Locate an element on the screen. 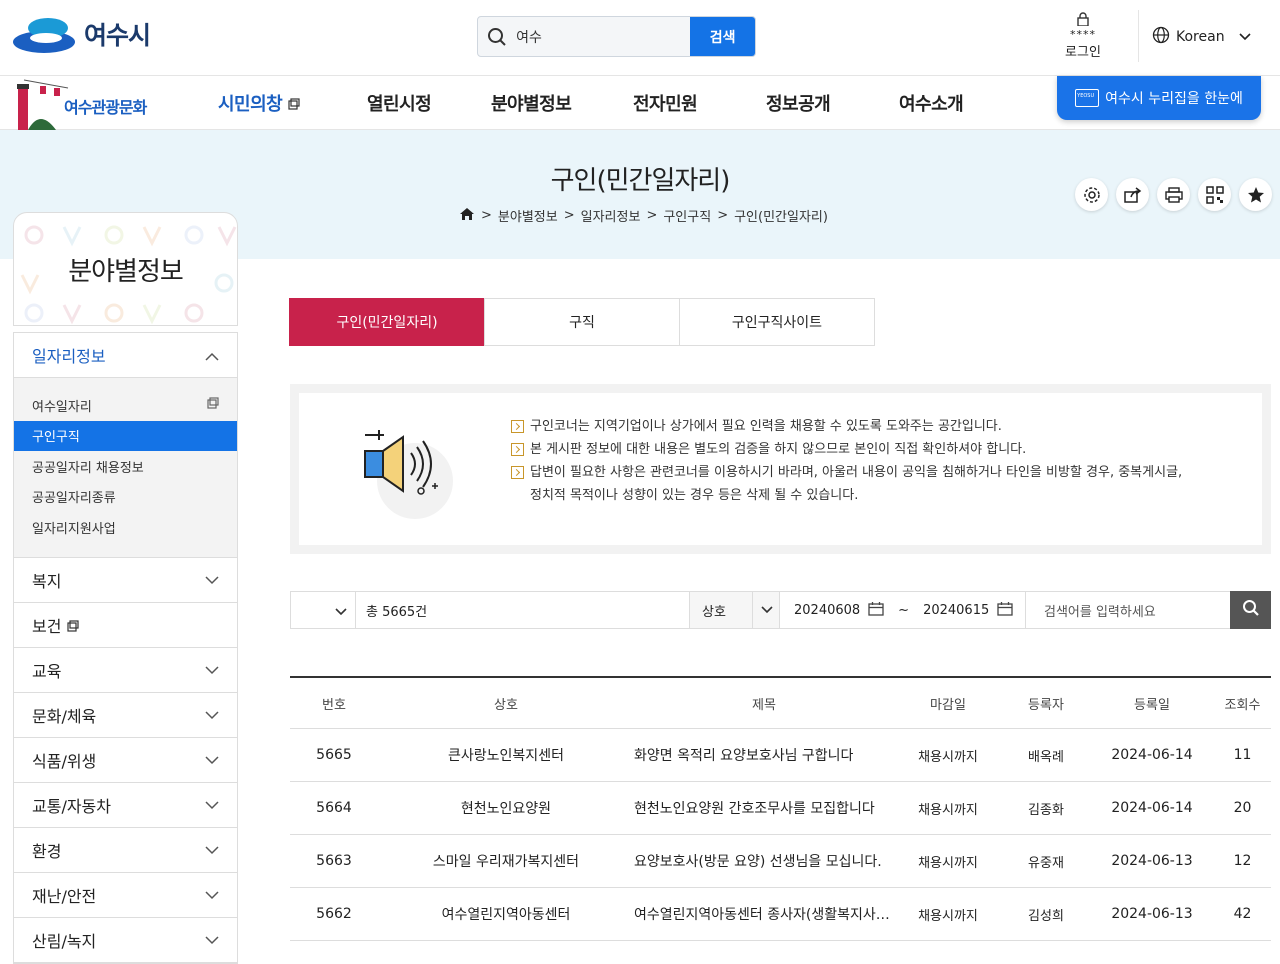 This screenshot has height=964, width=1280. sidebar-item-food: 식품/위생 is located at coordinates (125, 760).